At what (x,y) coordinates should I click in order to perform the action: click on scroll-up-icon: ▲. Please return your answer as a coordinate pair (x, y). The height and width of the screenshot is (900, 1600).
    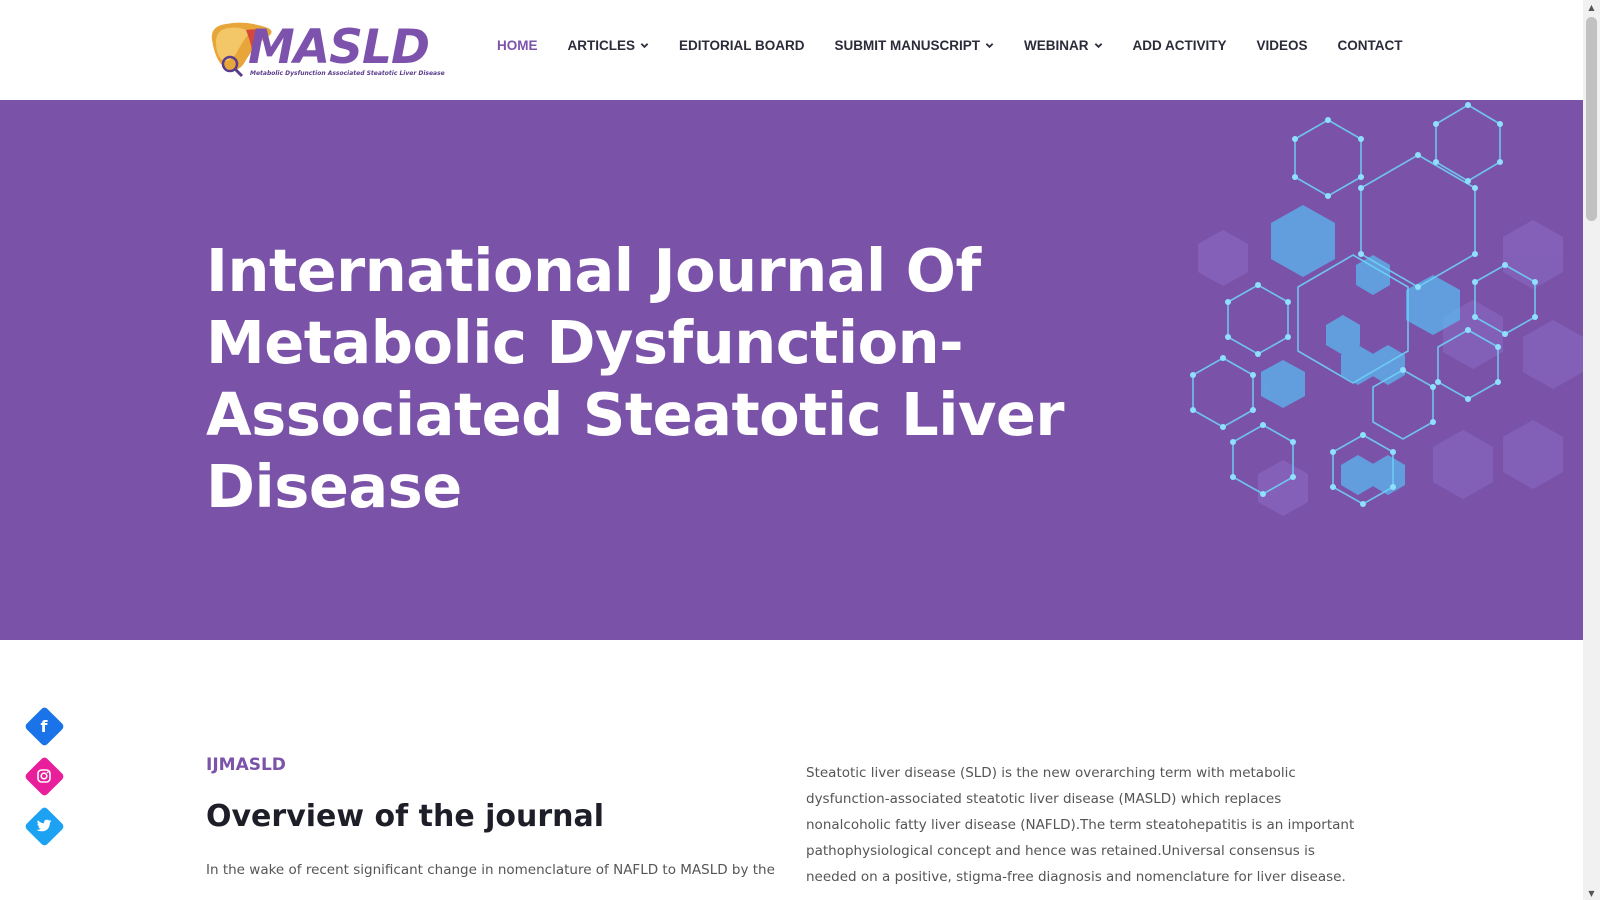
    Looking at the image, I should click on (1591, 7).